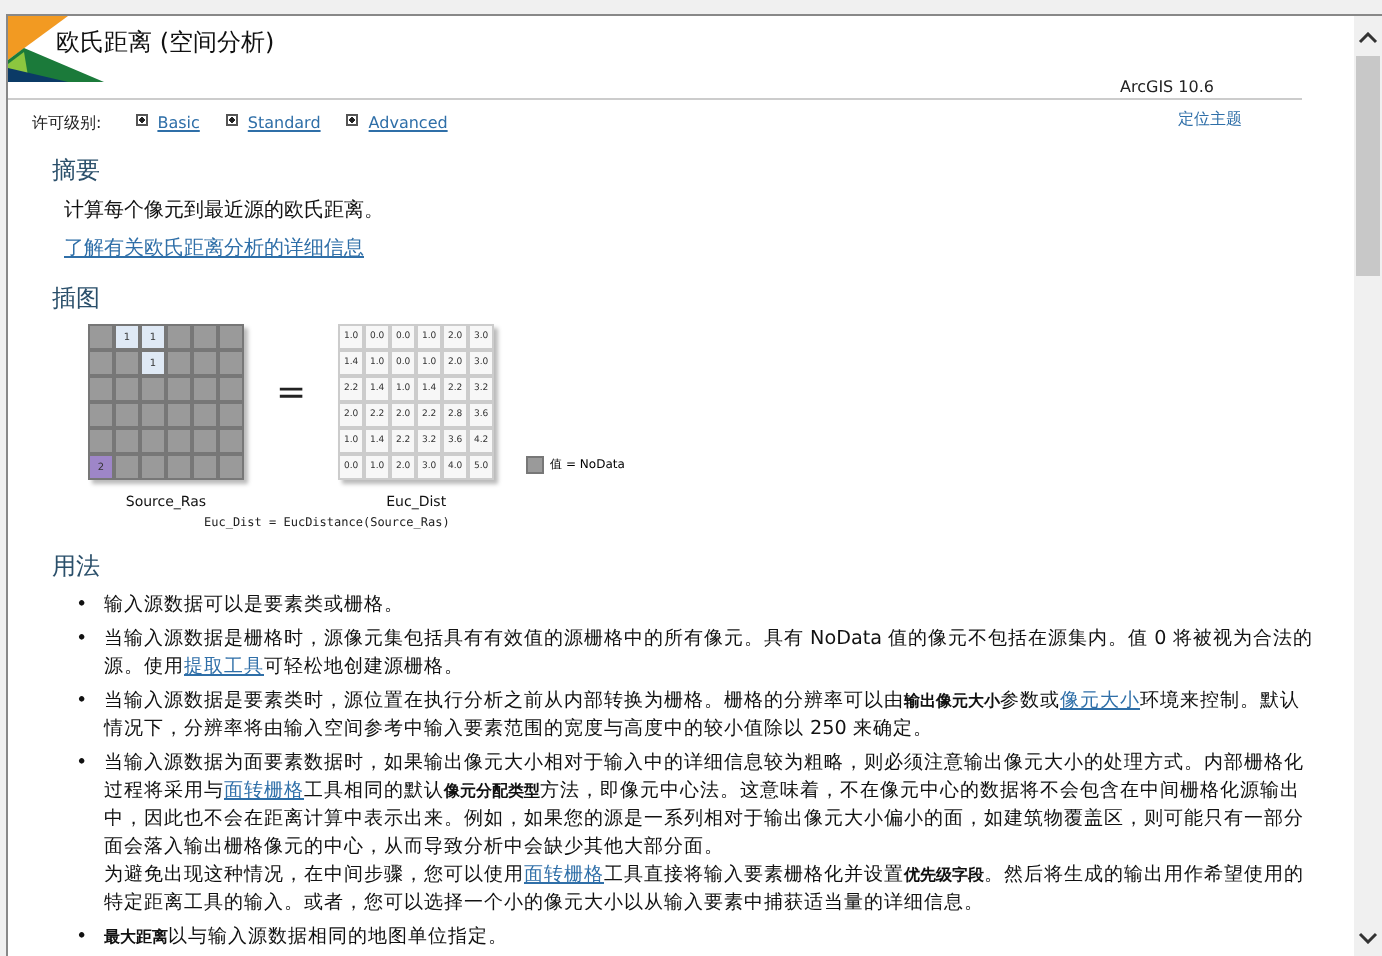  What do you see at coordinates (535, 465) in the screenshot?
I see `nodata-swatch` at bounding box center [535, 465].